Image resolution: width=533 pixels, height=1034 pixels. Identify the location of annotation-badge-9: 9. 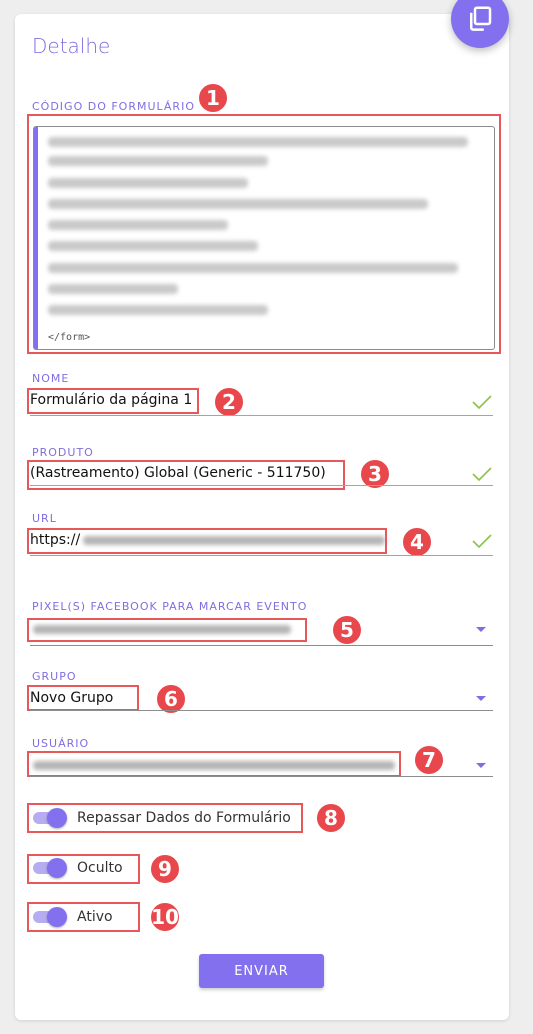
(165, 869).